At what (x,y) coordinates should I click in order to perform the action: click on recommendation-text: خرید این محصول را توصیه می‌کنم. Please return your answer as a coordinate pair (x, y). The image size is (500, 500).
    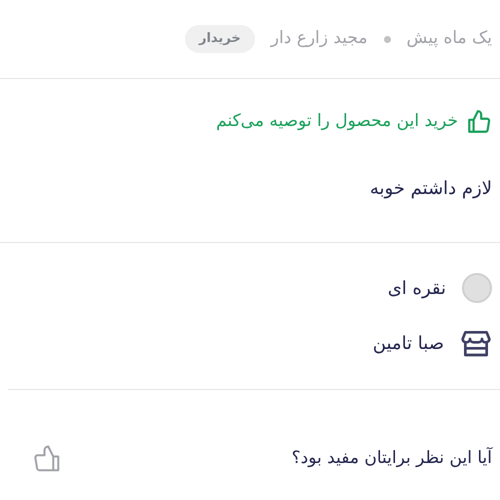
    Looking at the image, I should click on (337, 122).